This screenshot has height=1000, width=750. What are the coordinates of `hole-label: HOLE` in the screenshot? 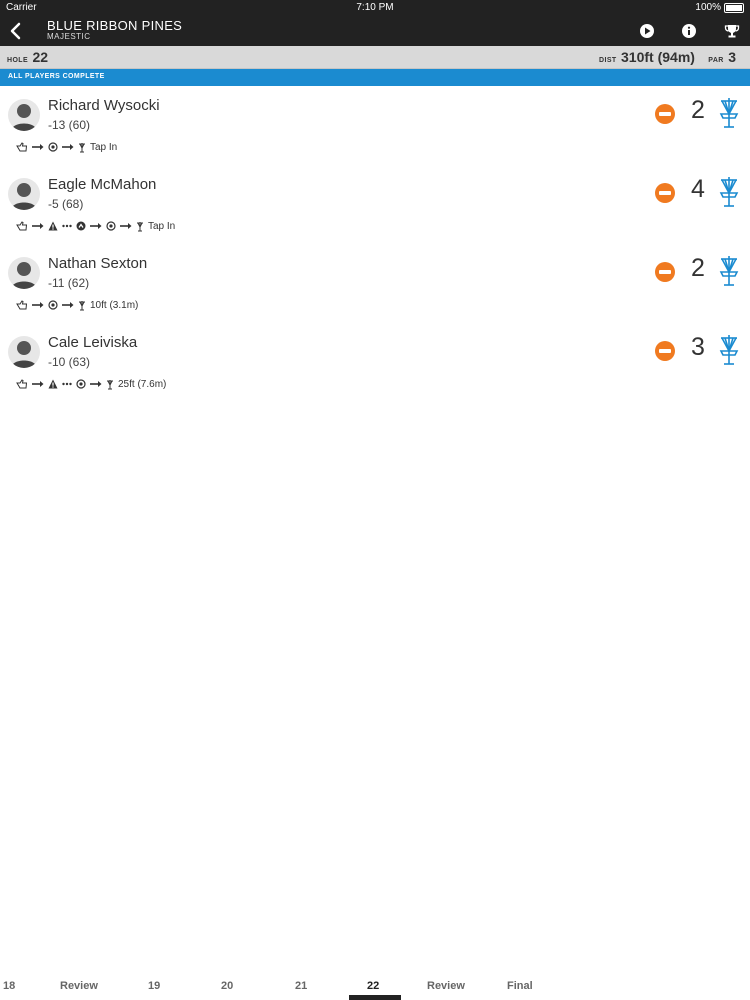 It's located at (18, 60).